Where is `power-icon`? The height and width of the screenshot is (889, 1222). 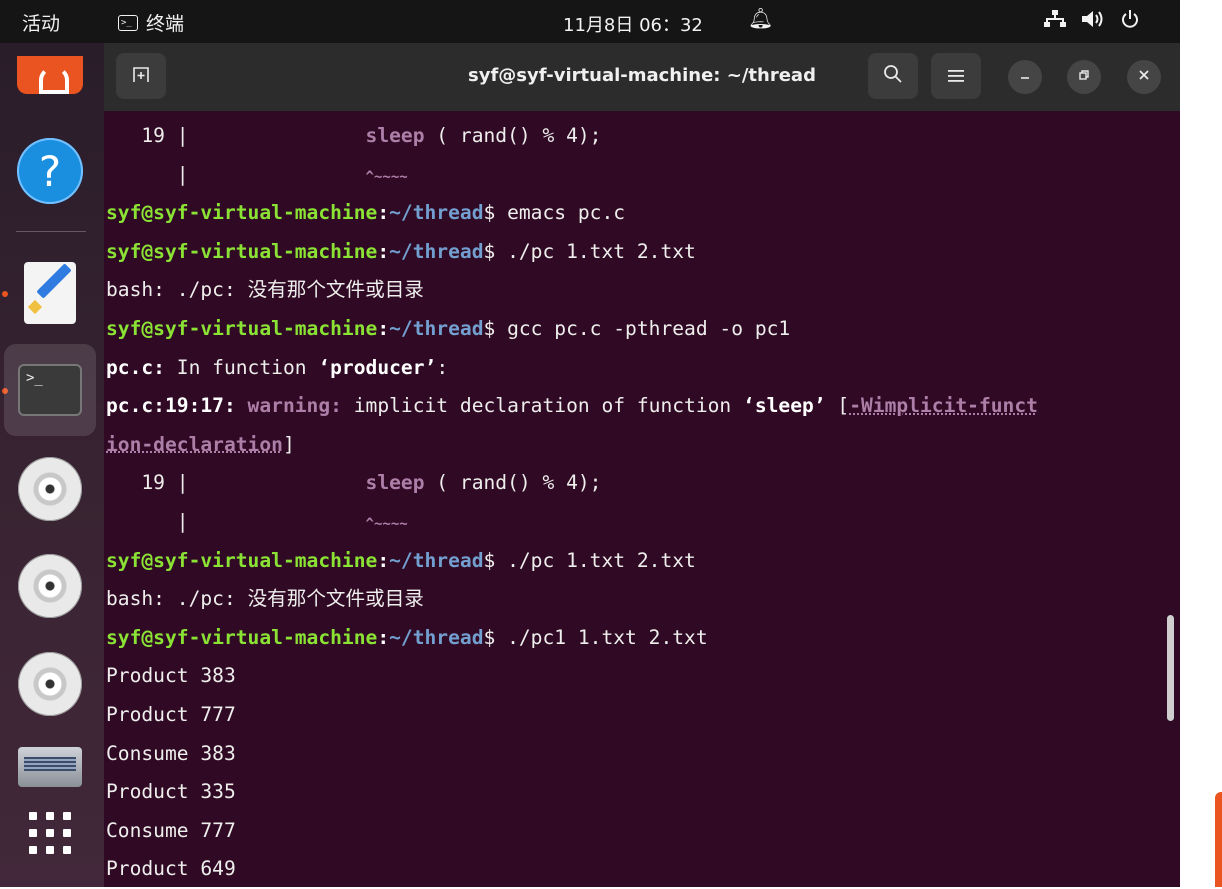 power-icon is located at coordinates (1130, 21).